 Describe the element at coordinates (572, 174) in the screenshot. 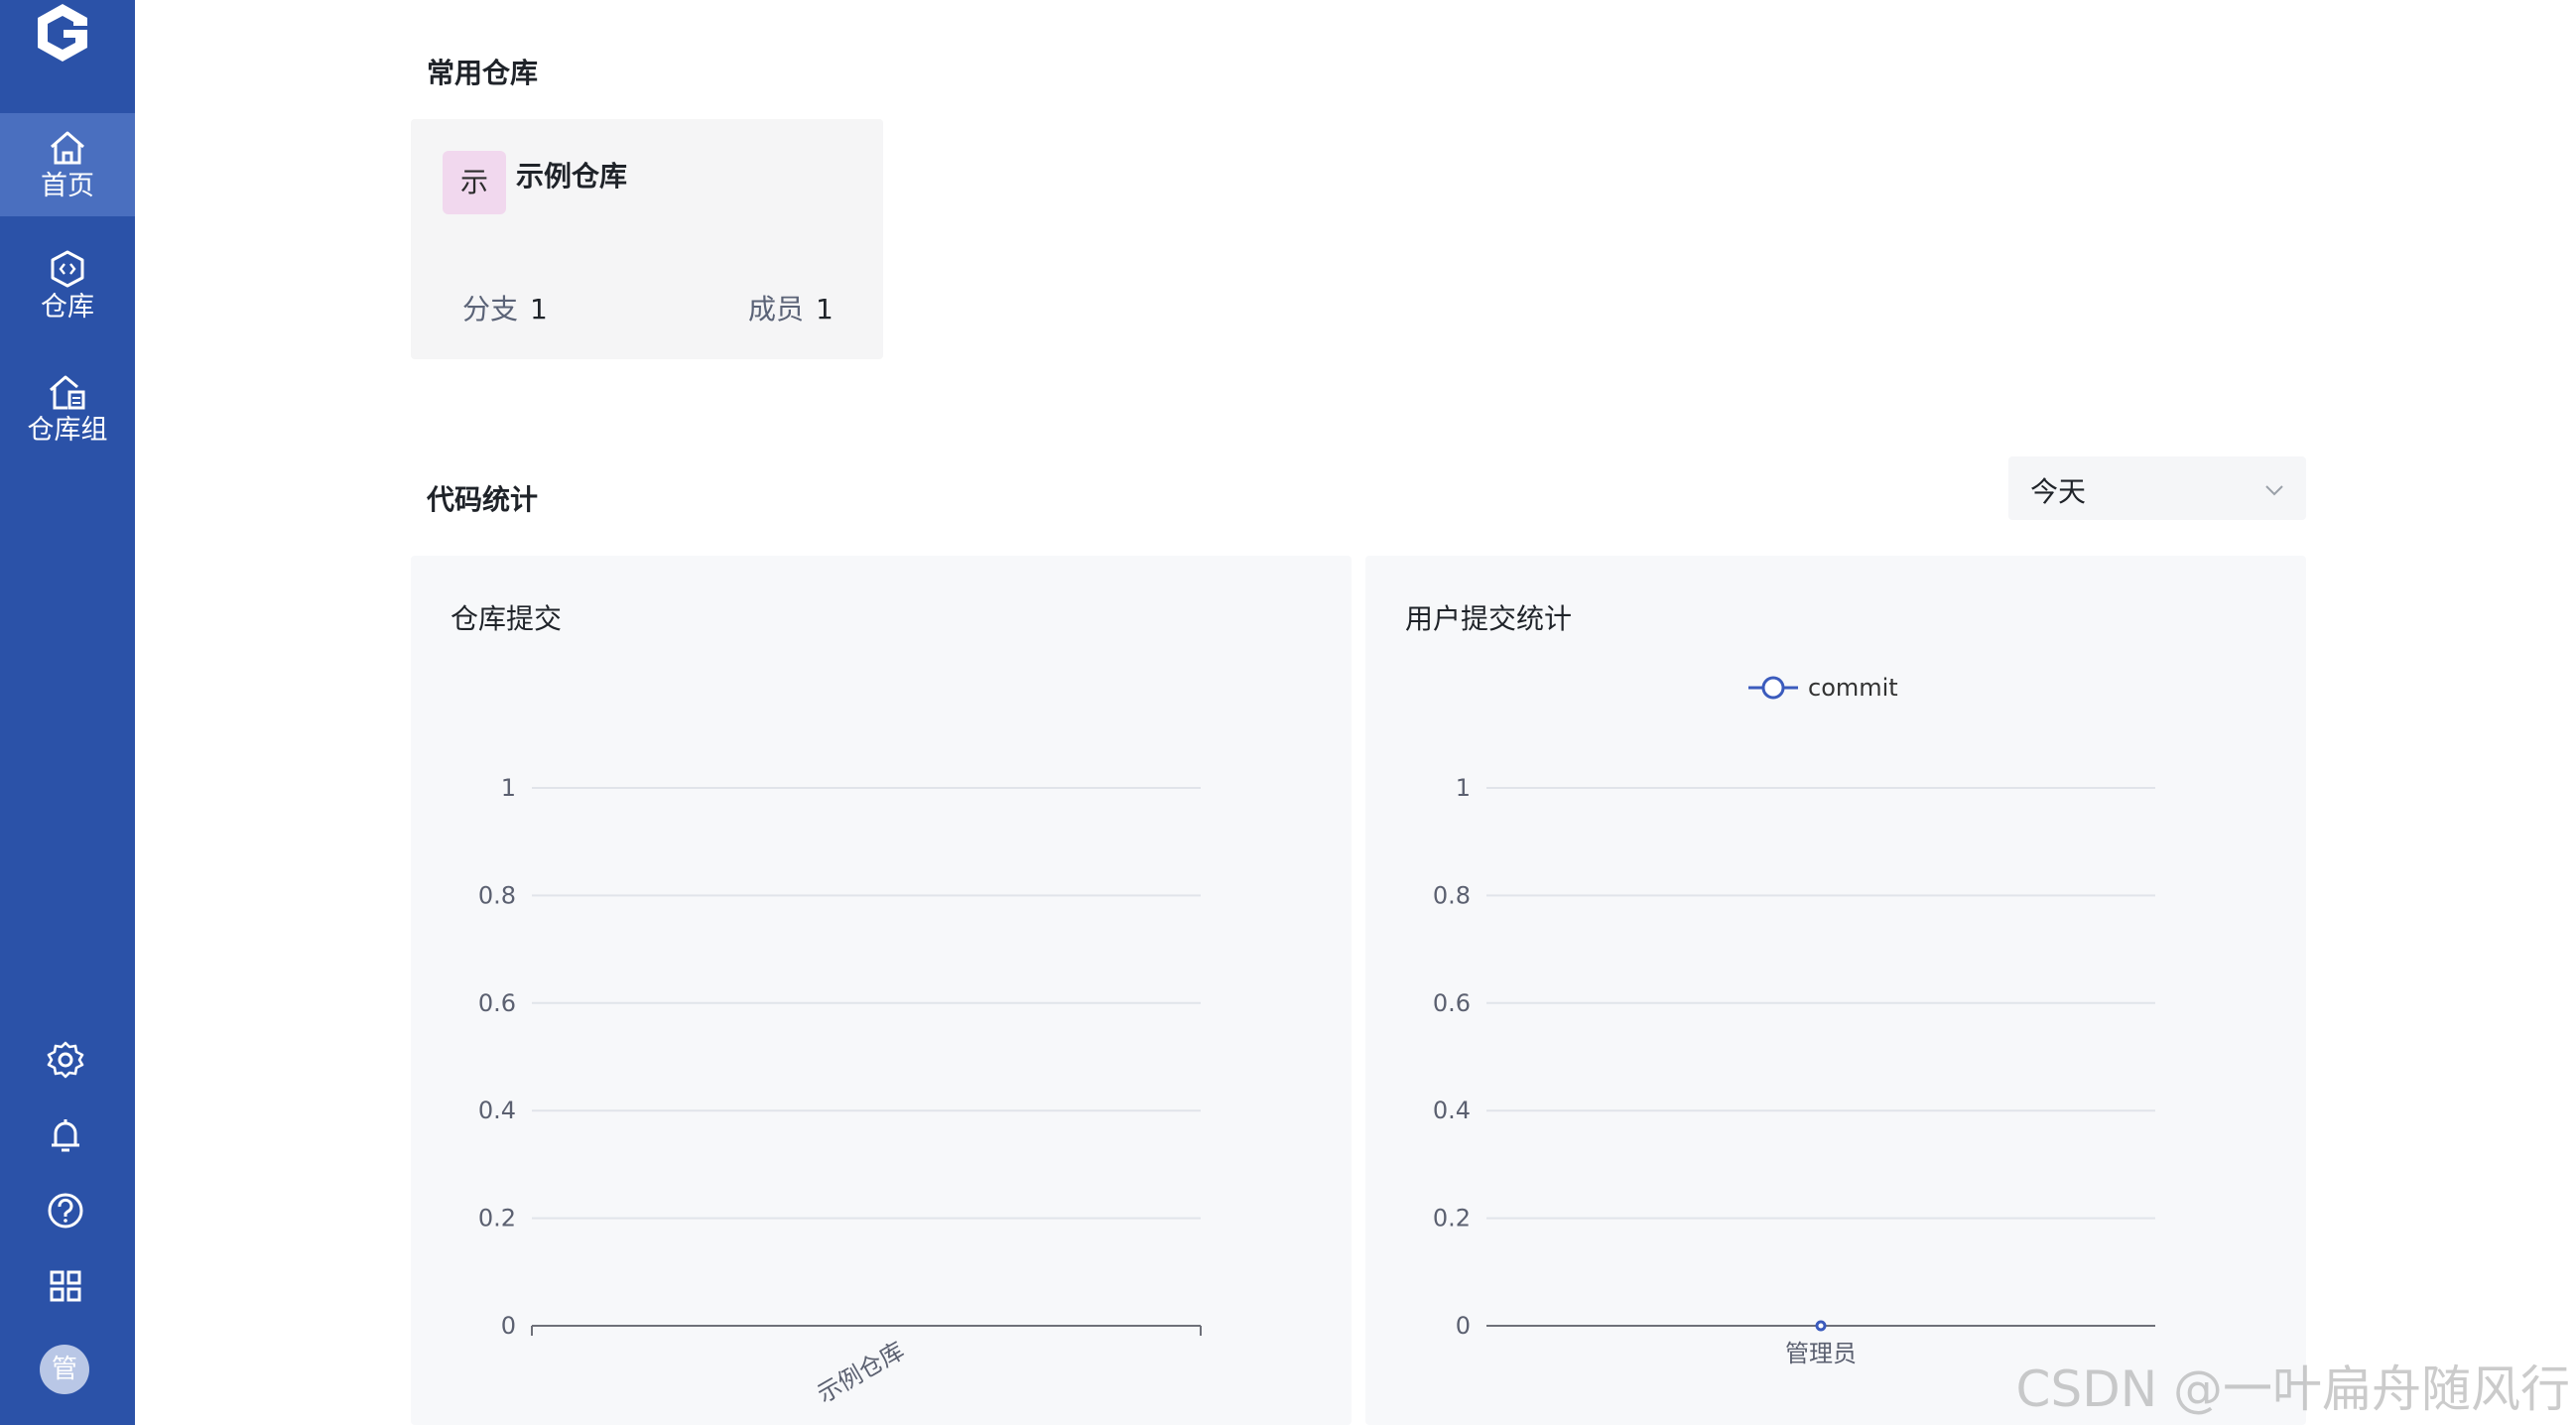

I see `repo-name: 示例仓库` at that location.